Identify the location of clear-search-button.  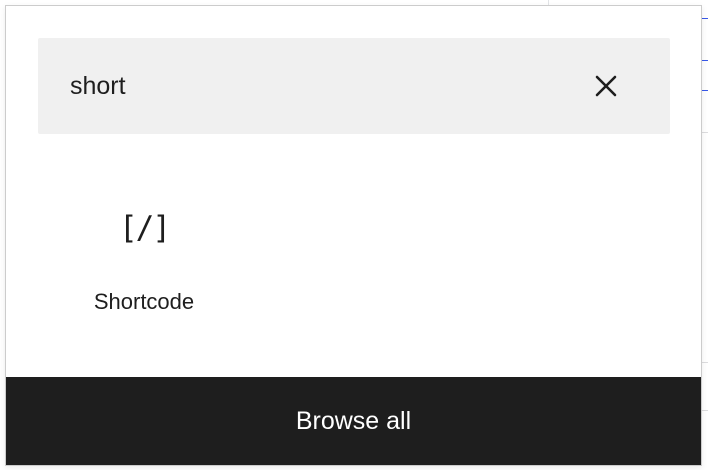
(606, 86).